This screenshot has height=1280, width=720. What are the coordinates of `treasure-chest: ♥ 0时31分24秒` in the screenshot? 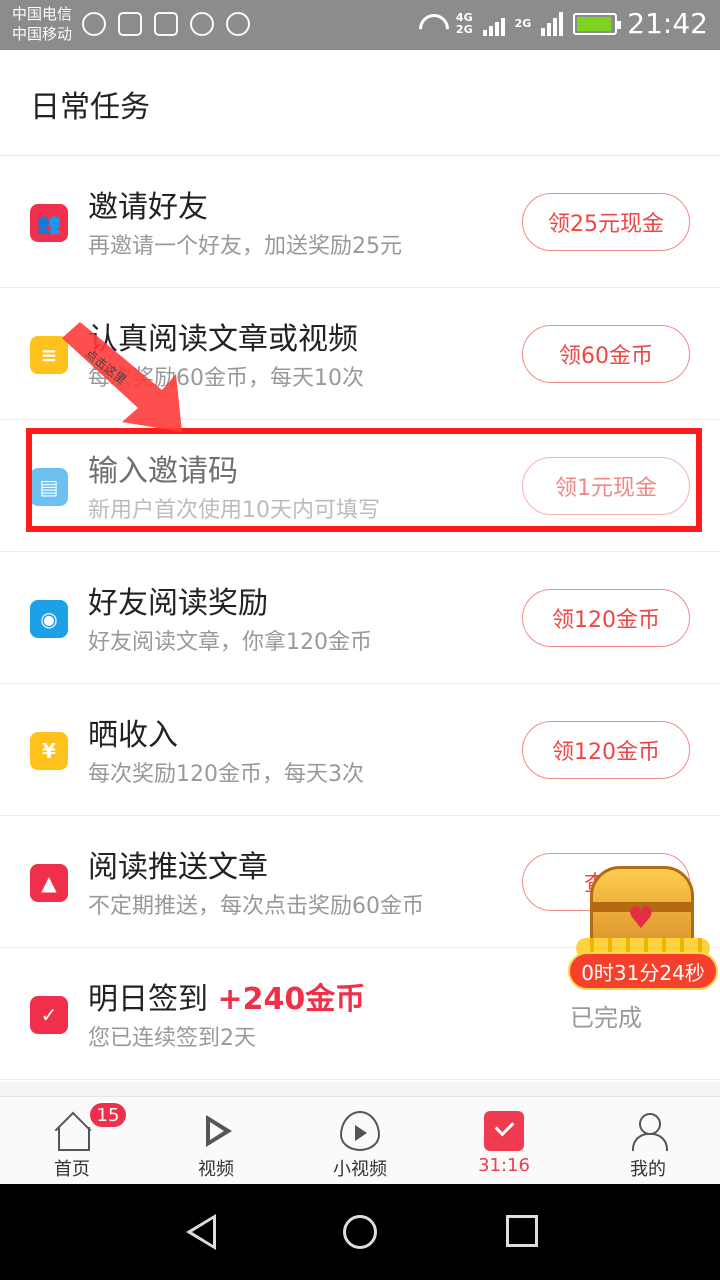 It's located at (643, 925).